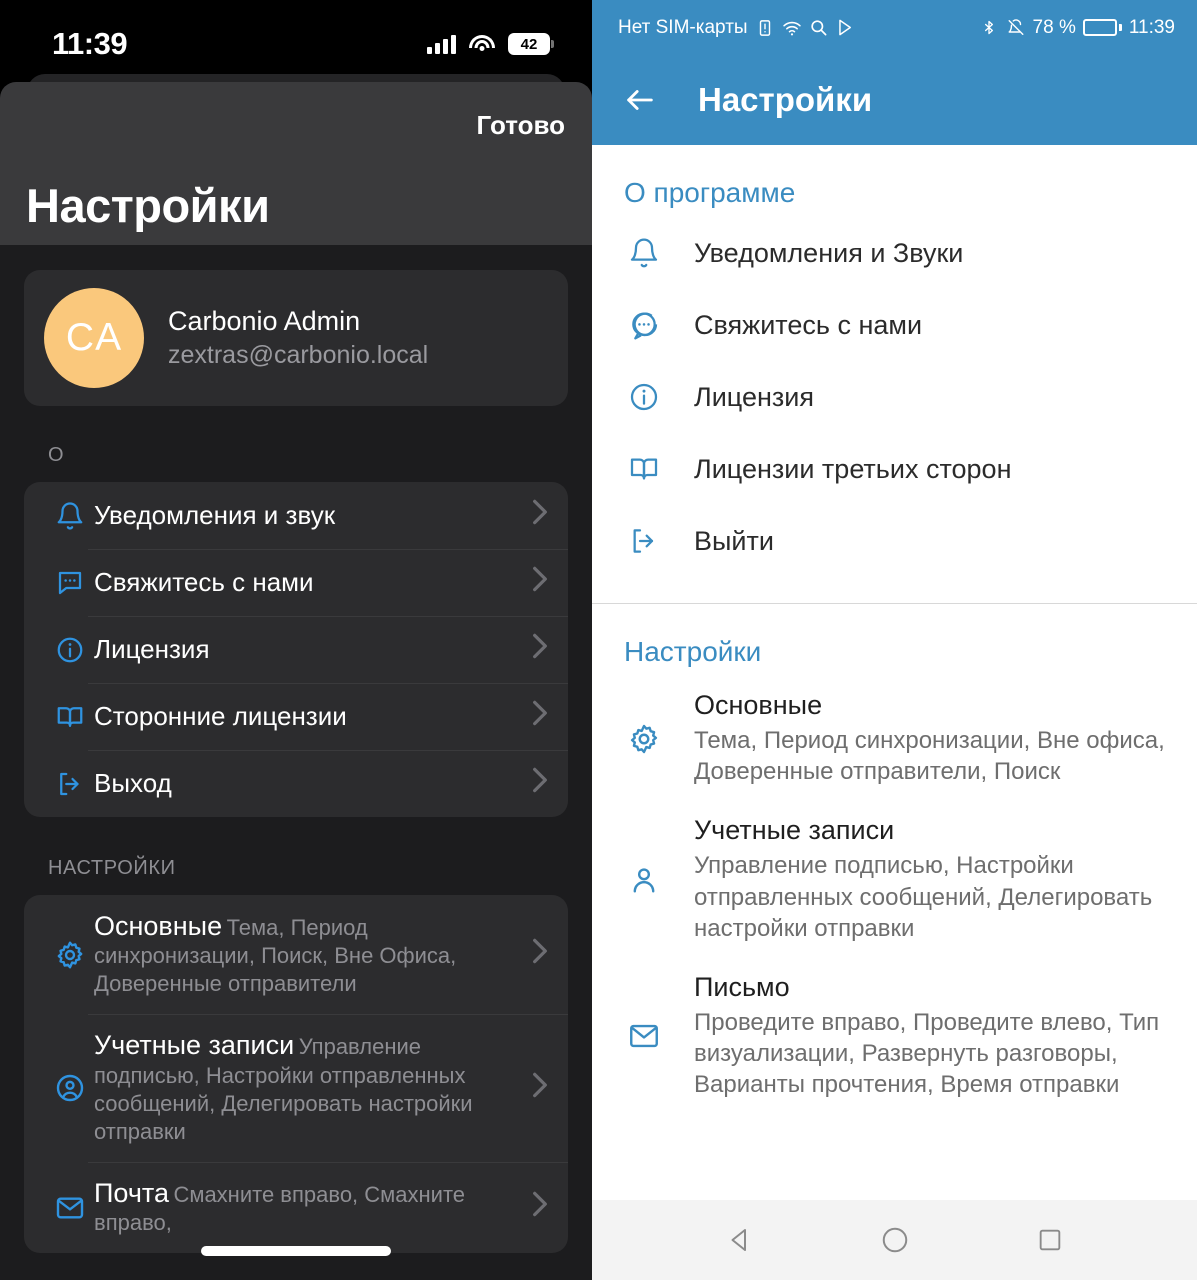 This screenshot has height=1280, width=1197. I want to click on battery-body, so click(1099, 27).